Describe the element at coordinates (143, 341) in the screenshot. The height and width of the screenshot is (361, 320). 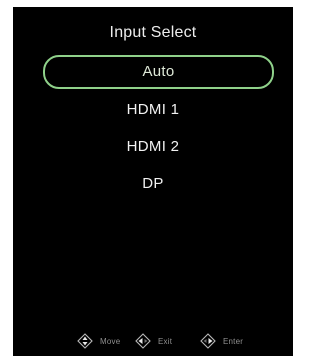
I see `dpad-left-icon` at that location.